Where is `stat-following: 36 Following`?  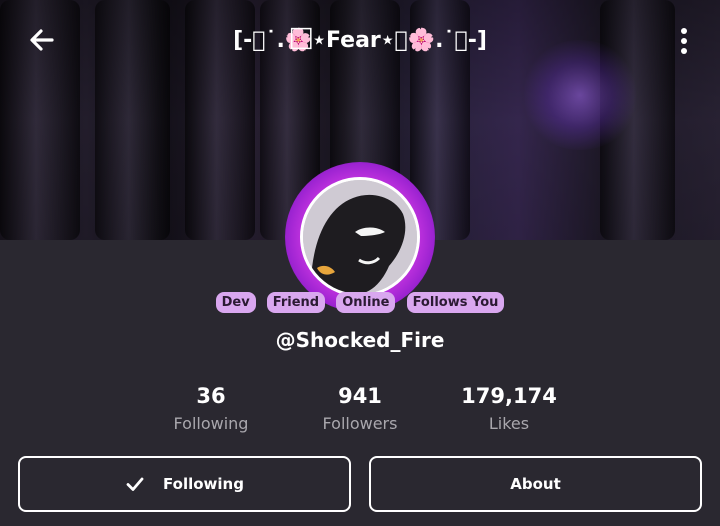 stat-following: 36 Following is located at coordinates (211, 408).